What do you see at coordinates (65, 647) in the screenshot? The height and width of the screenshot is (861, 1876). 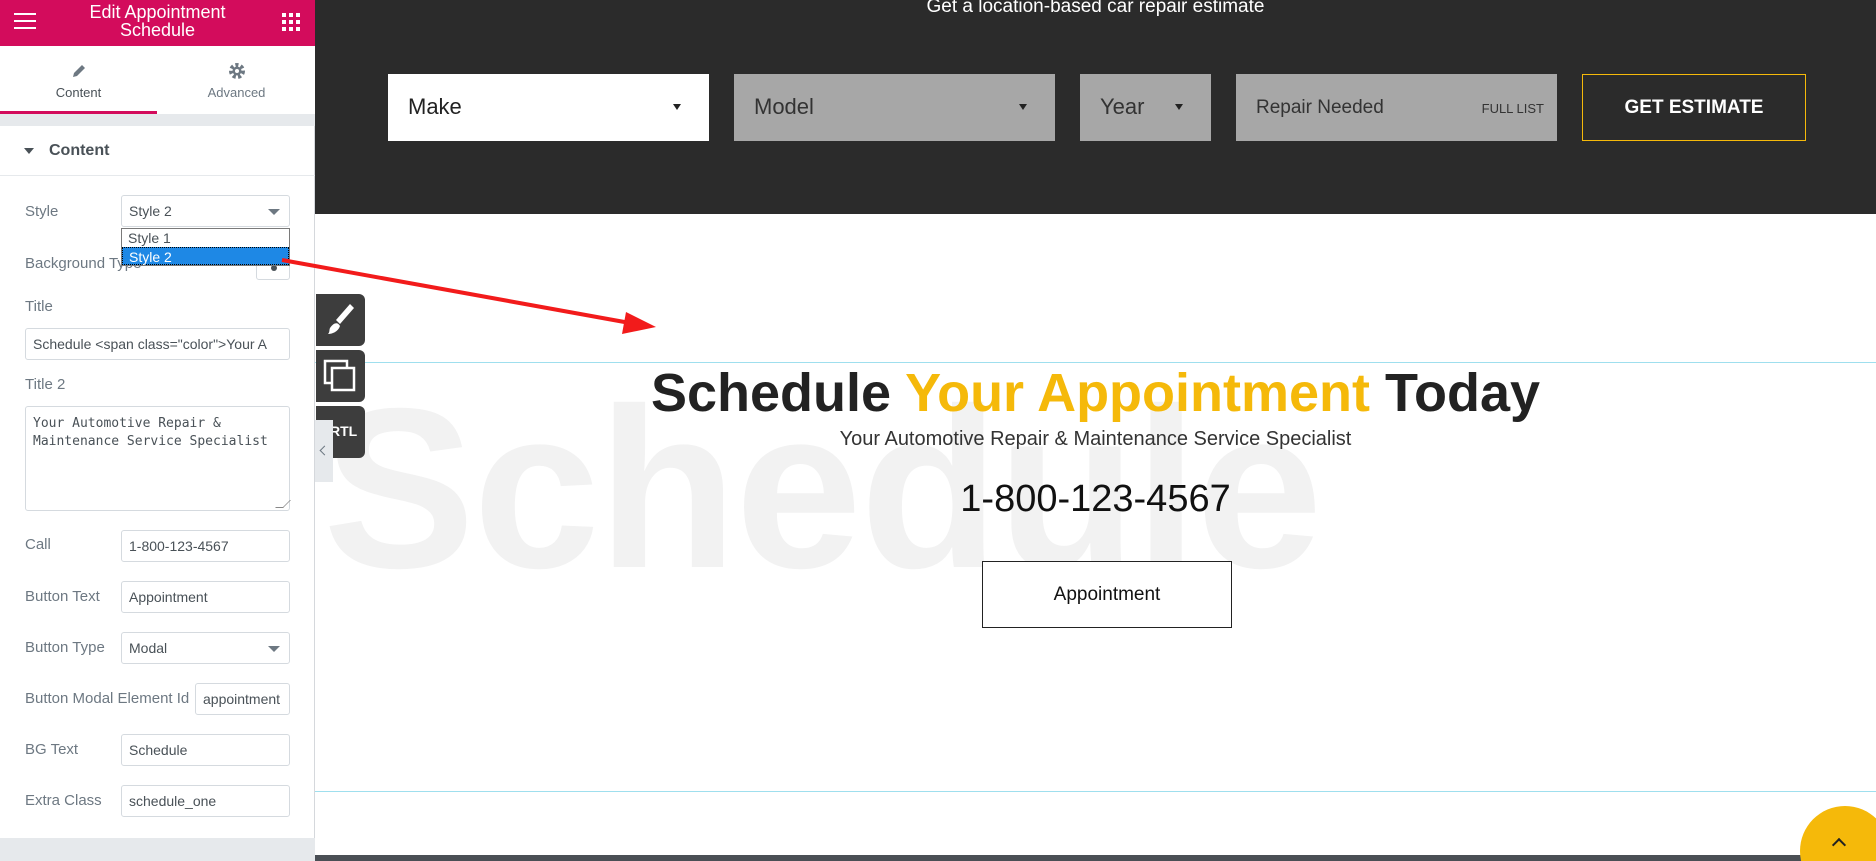 I see `button-type-label: Button Type` at bounding box center [65, 647].